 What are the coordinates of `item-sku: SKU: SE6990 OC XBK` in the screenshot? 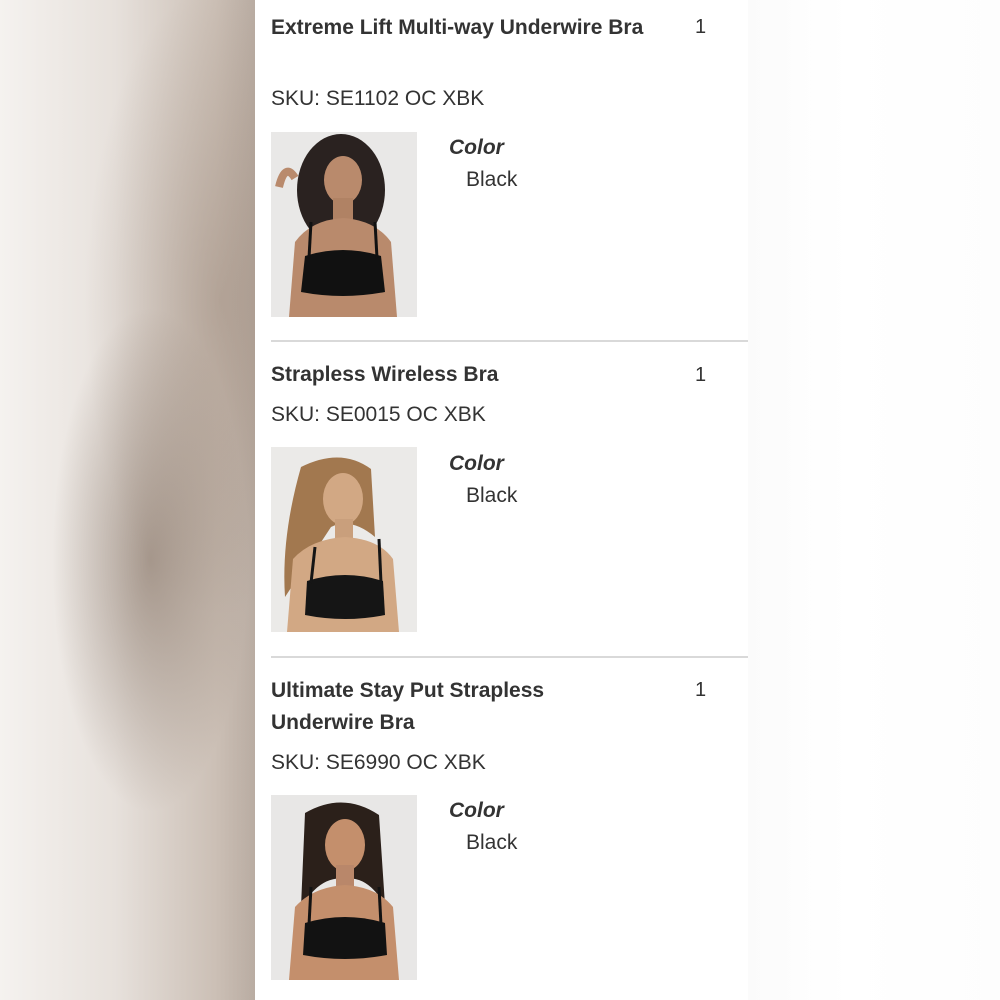 It's located at (378, 762).